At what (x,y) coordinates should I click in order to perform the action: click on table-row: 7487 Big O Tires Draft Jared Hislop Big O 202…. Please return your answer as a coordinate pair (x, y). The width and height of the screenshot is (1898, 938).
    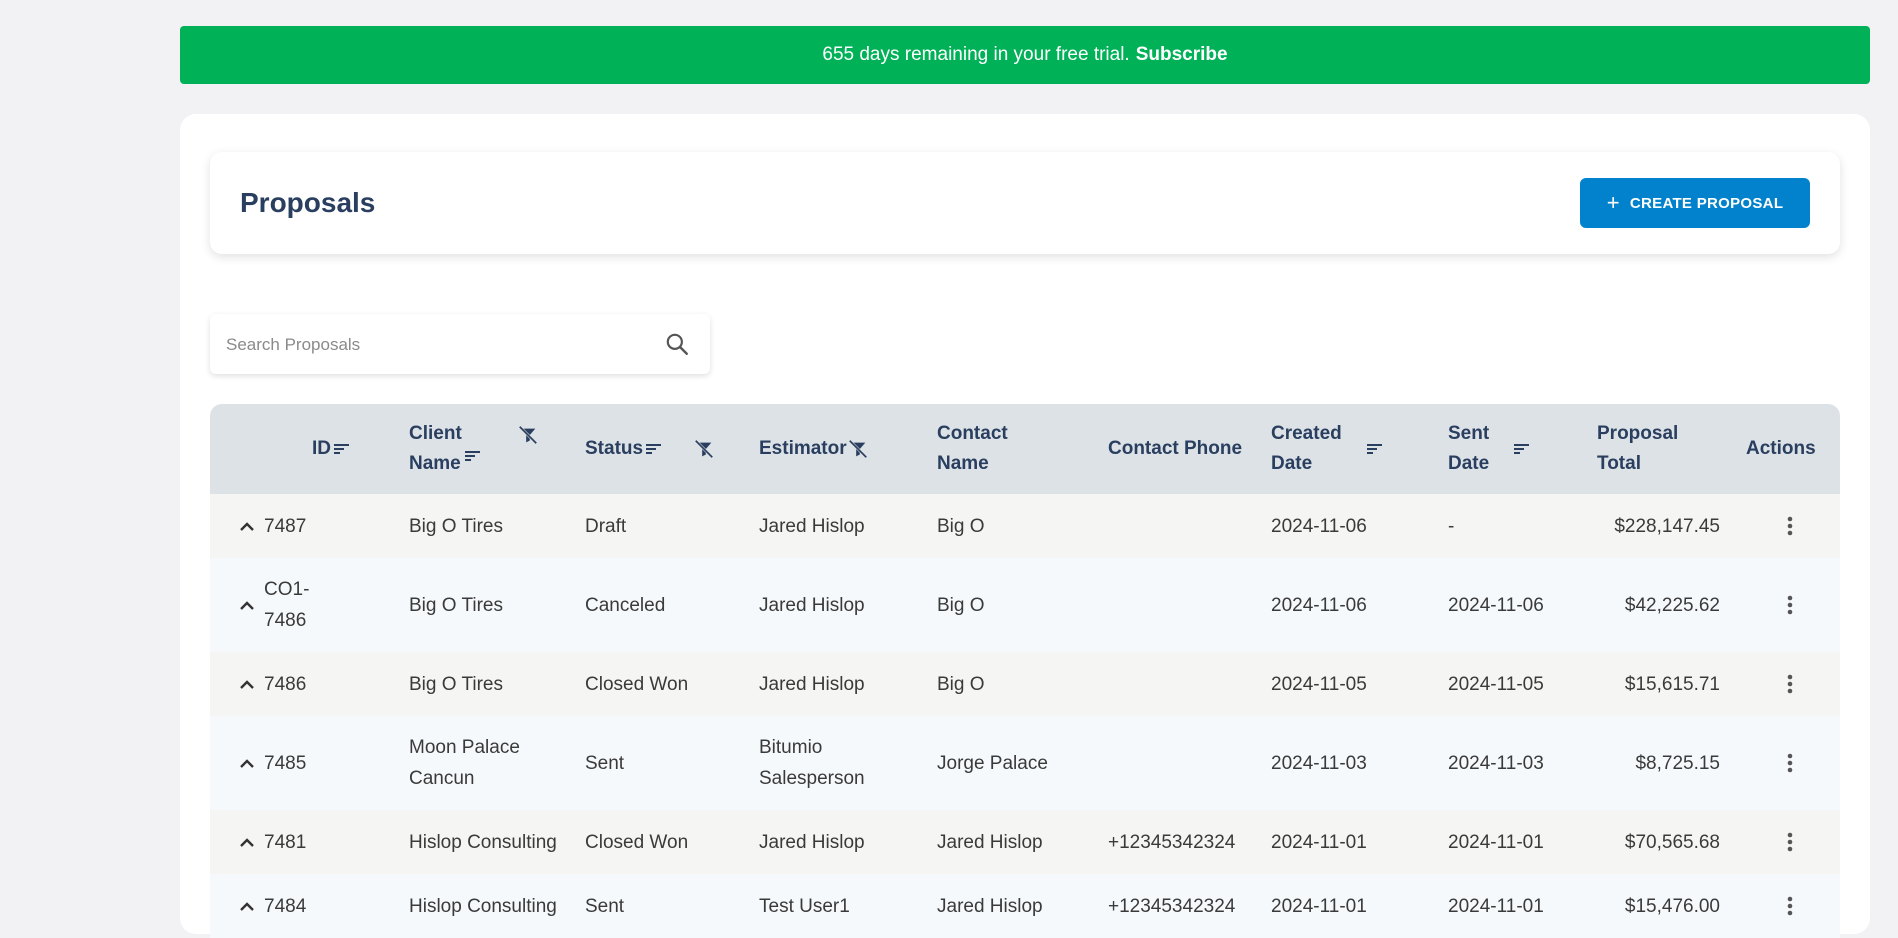
    Looking at the image, I should click on (1025, 526).